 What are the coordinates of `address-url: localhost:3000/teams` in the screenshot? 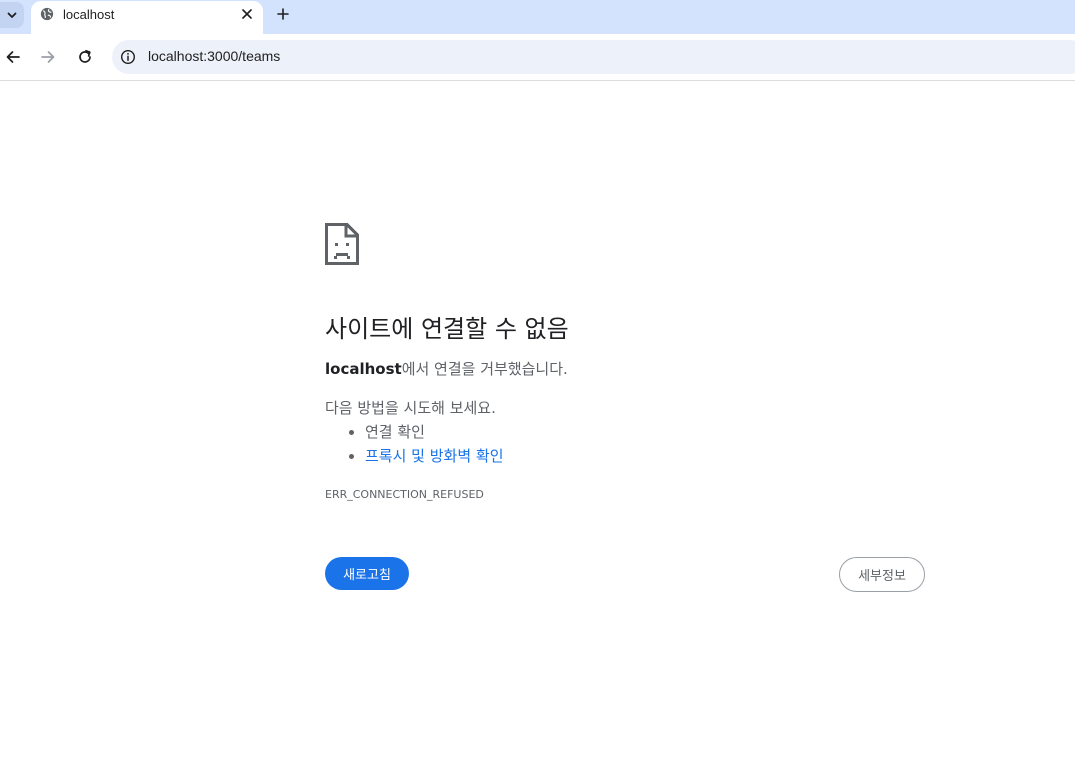 It's located at (214, 56).